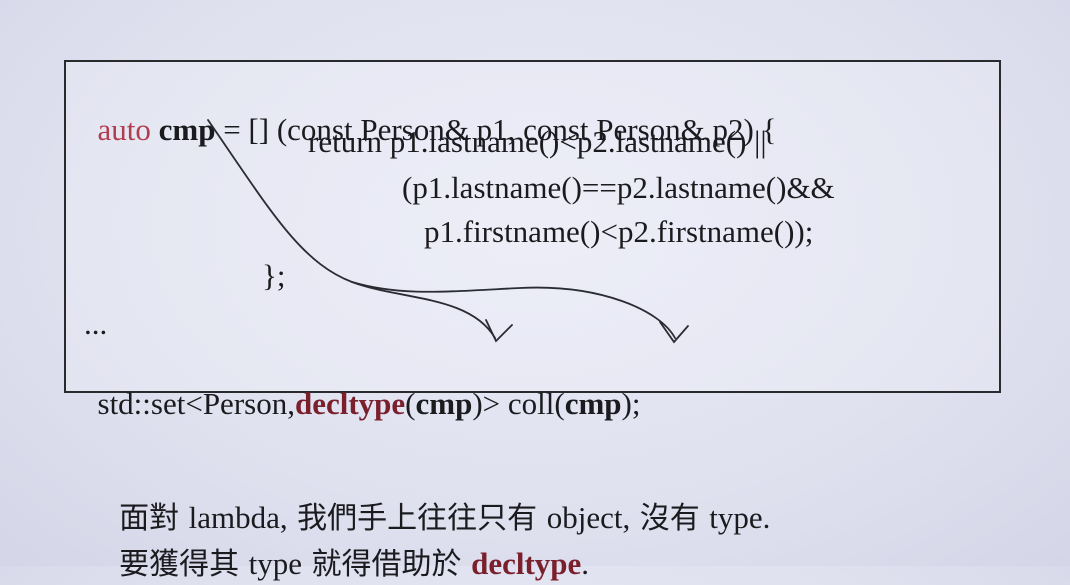 The height and width of the screenshot is (585, 1070). I want to click on caption-line-2: 要獲得其 type 就得借助於 decltype., so click(344, 544).